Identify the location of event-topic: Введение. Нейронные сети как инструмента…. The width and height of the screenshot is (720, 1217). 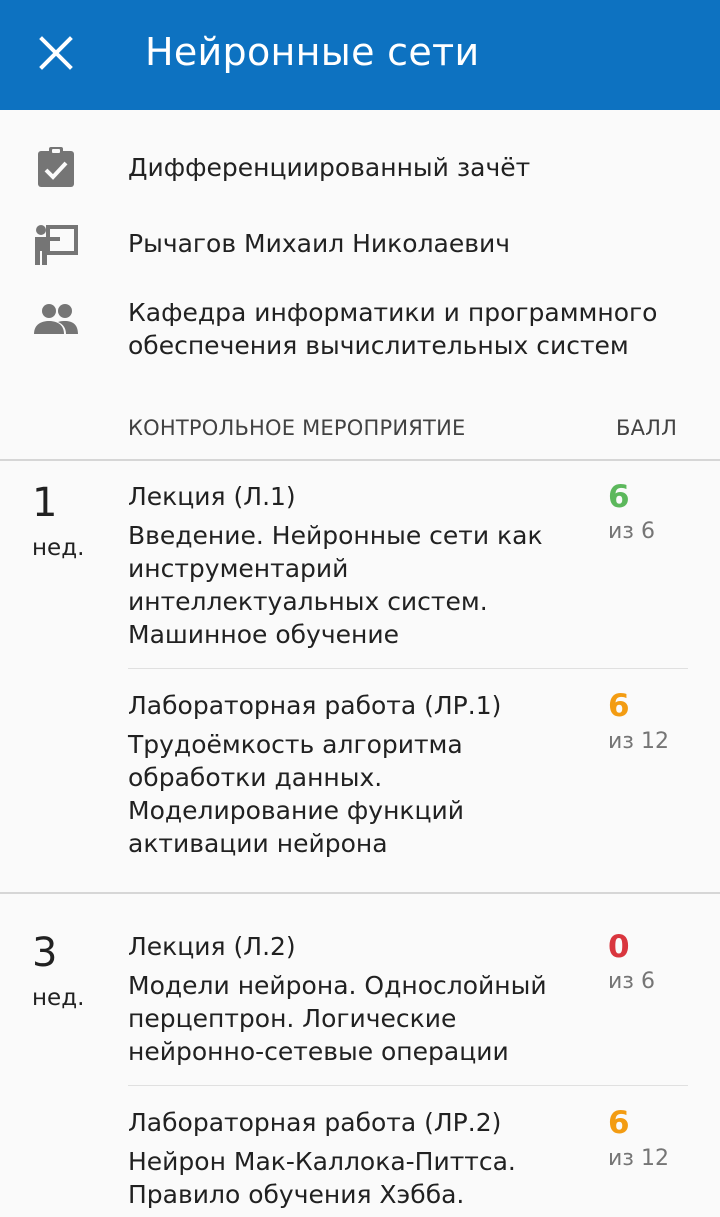
(335, 585).